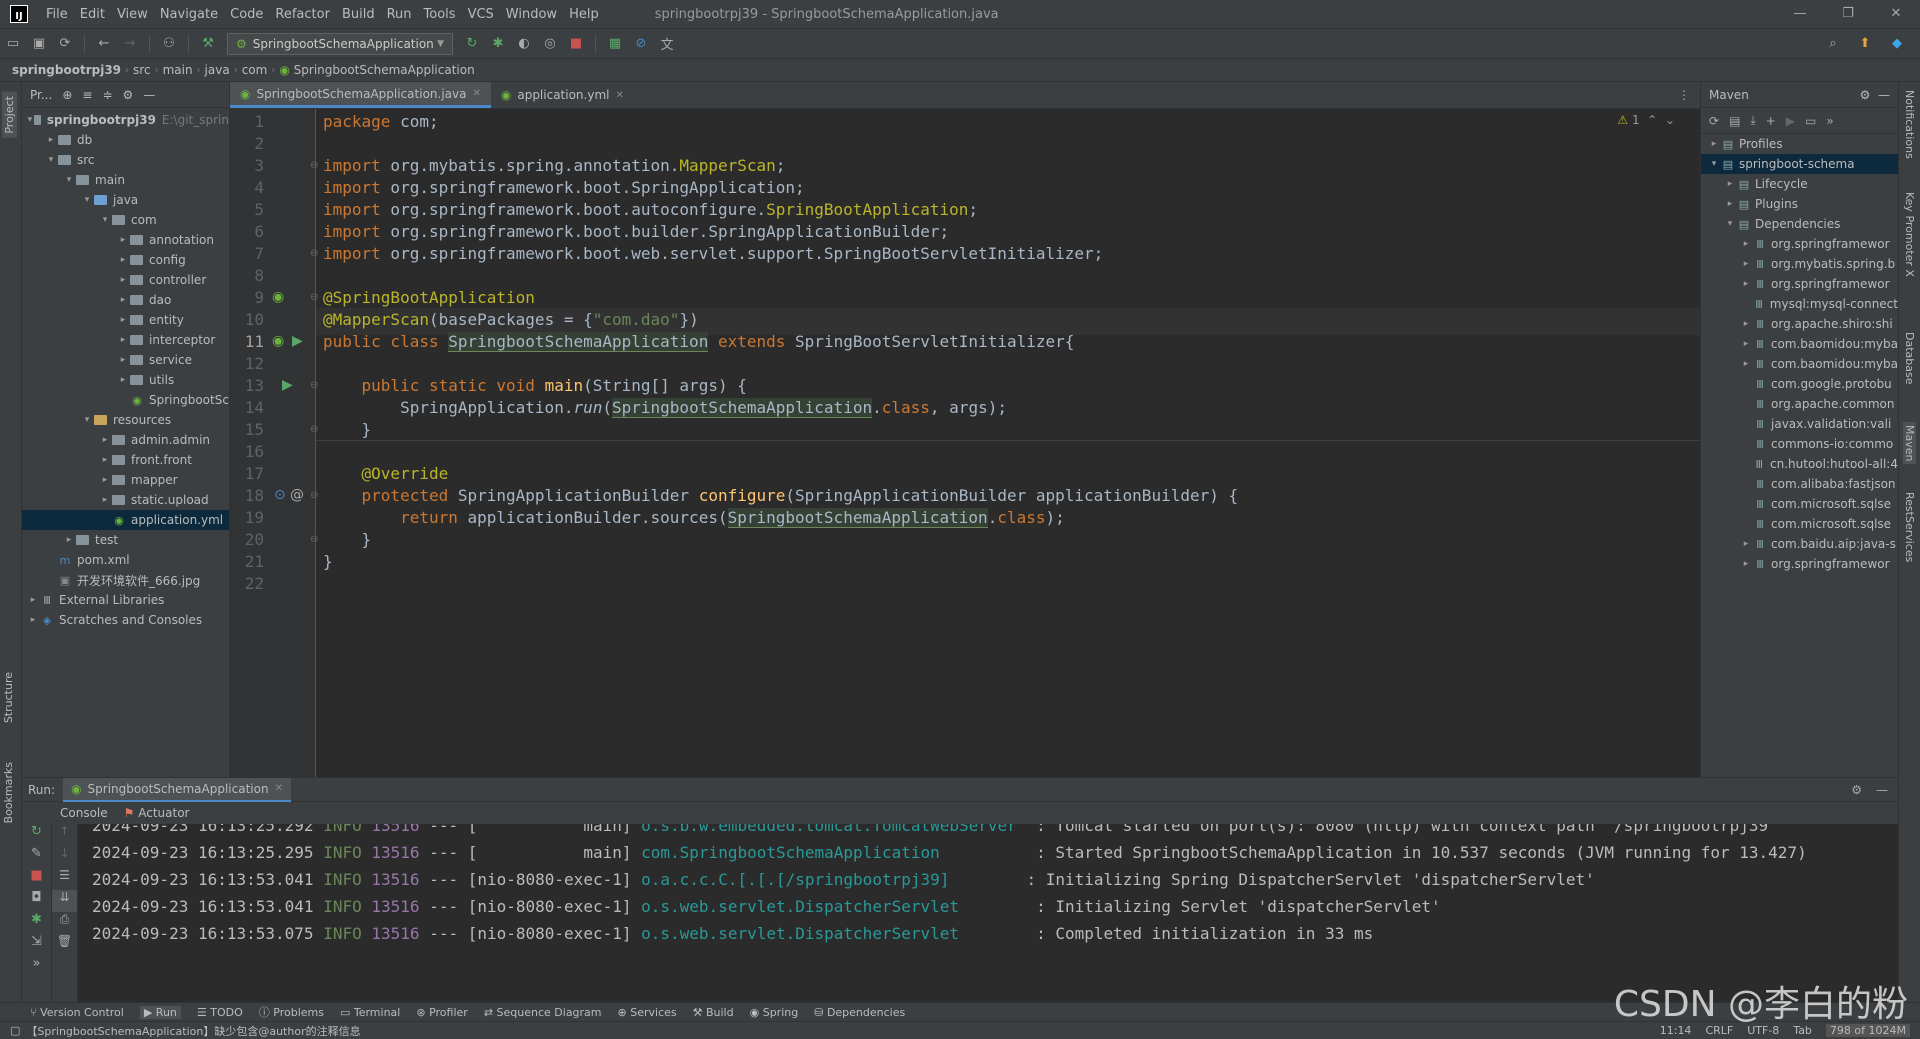 This screenshot has height=1039, width=1920. I want to click on project-tree-item: ▸ admin.admin, so click(125, 440).